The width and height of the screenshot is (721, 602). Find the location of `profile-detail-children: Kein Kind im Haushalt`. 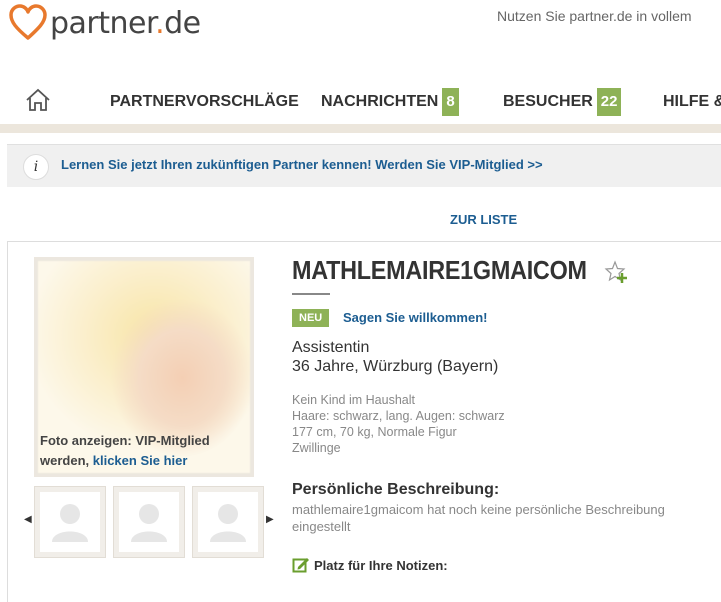

profile-detail-children: Kein Kind im Haushalt is located at coordinates (353, 400).